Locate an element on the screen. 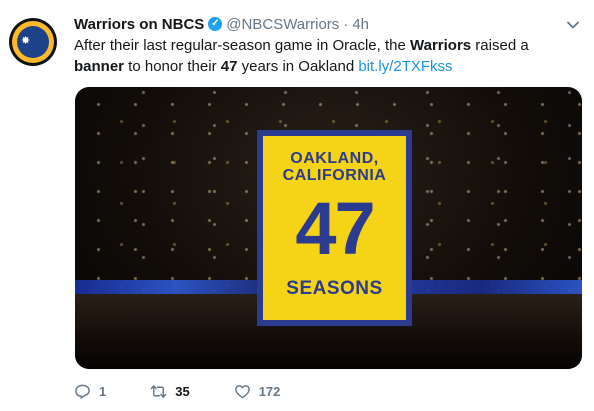  banner-seasons: SEASONS is located at coordinates (334, 288).